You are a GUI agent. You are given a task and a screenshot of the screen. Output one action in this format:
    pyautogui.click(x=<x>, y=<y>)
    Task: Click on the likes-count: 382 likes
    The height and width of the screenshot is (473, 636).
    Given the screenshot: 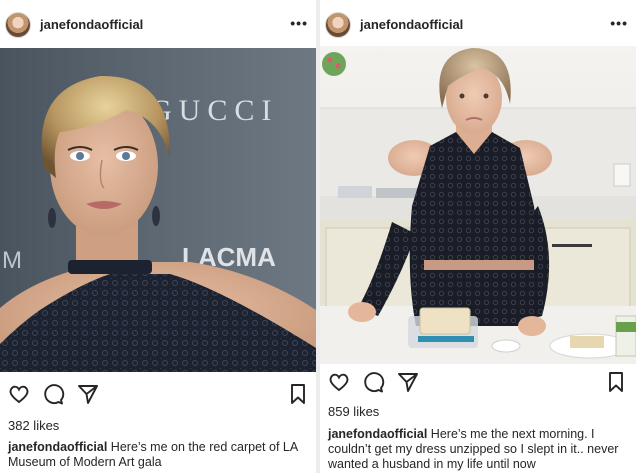 What is the action you would take?
    pyautogui.click(x=33, y=425)
    